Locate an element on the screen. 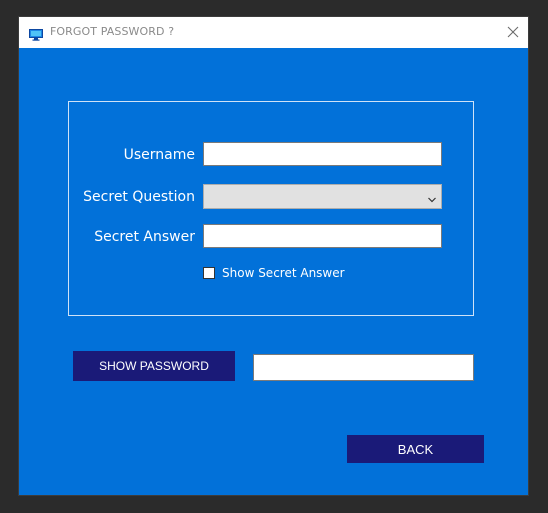 The image size is (548, 513). secret-answer-label: Secret Answer is located at coordinates (144, 237).